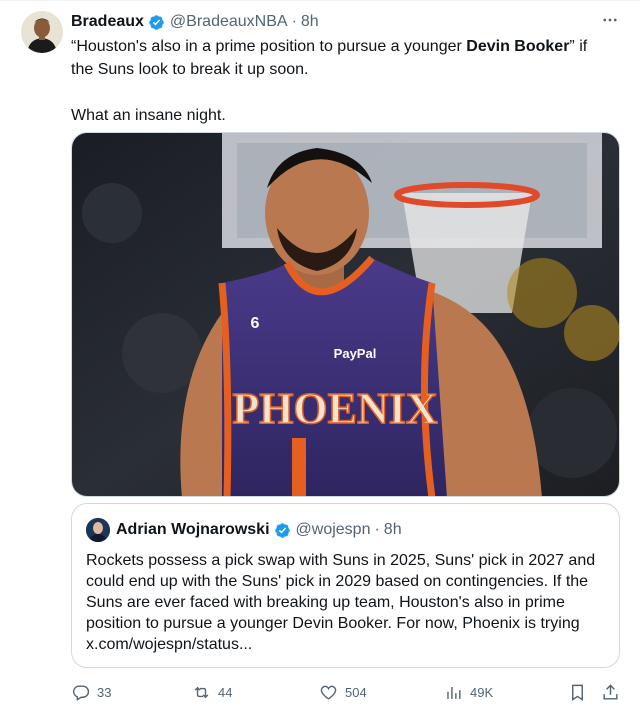  I want to click on repost-icon, so click(201, 692).